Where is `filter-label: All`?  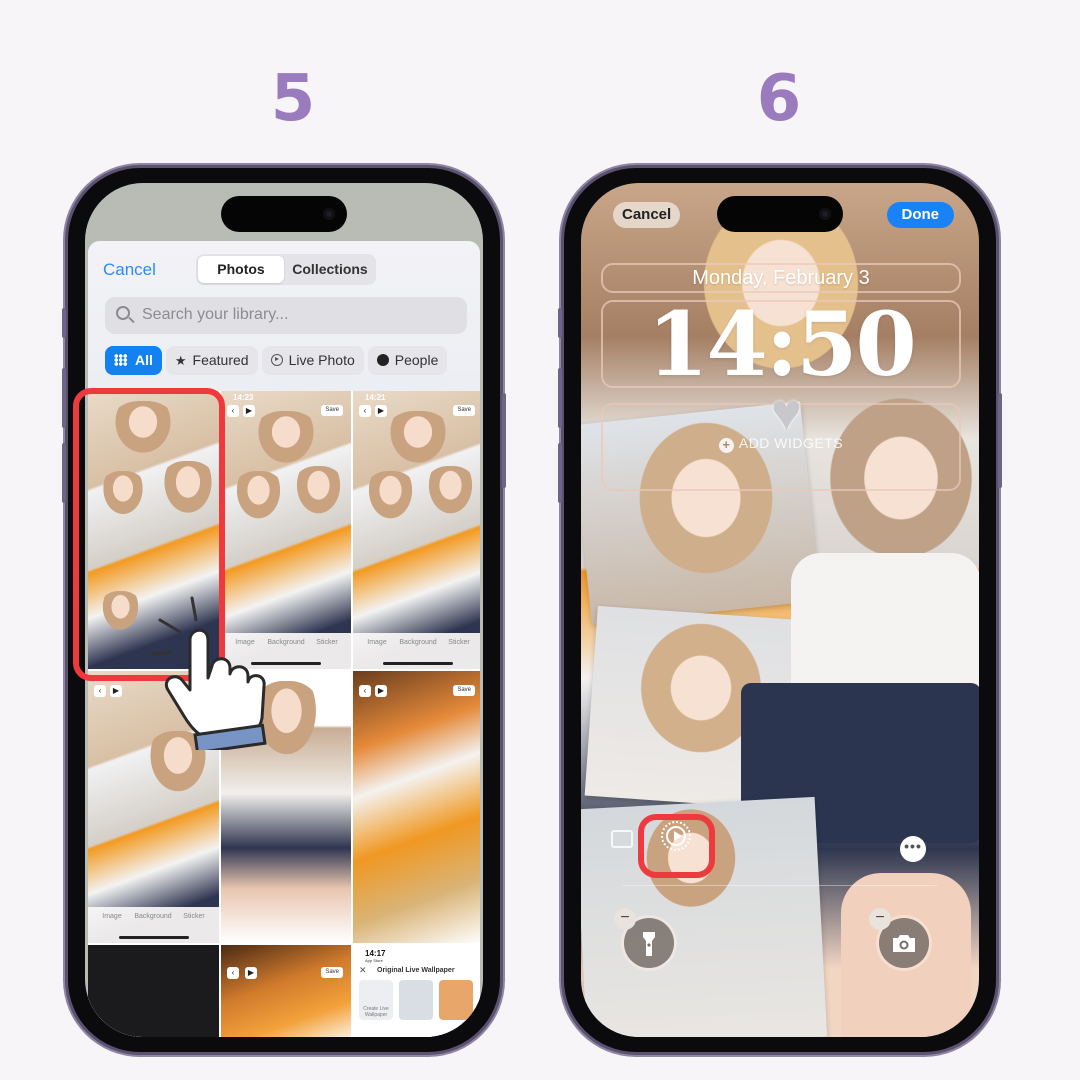
filter-label: All is located at coordinates (144, 360).